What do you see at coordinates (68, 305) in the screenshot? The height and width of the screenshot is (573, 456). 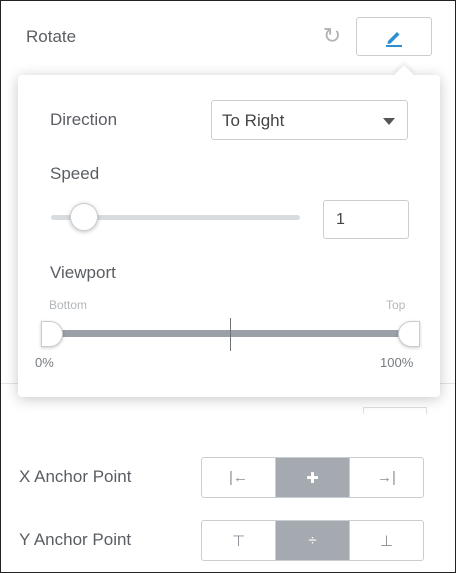 I see `viewport-bottom-label: Bottom` at bounding box center [68, 305].